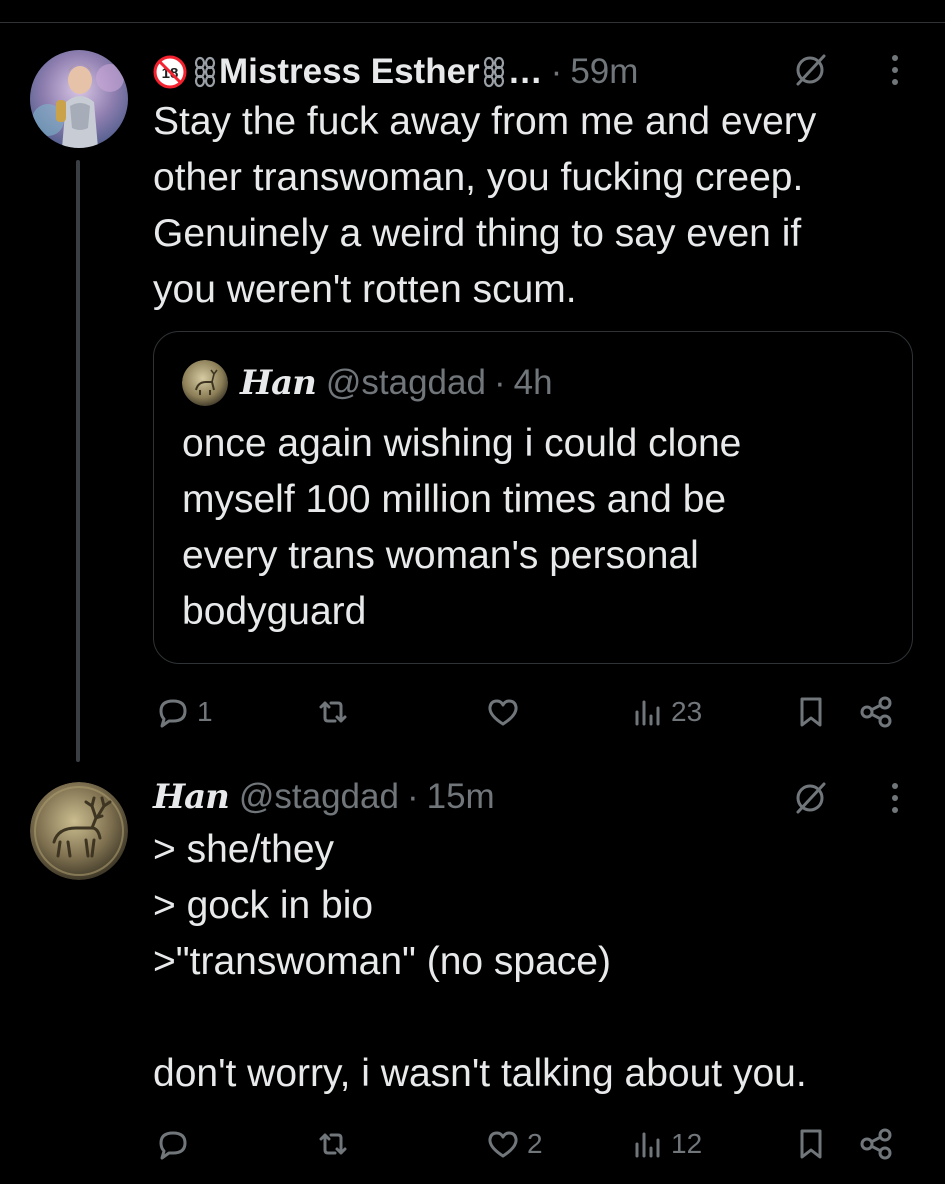  I want to click on author-name: Han, so click(191, 797).